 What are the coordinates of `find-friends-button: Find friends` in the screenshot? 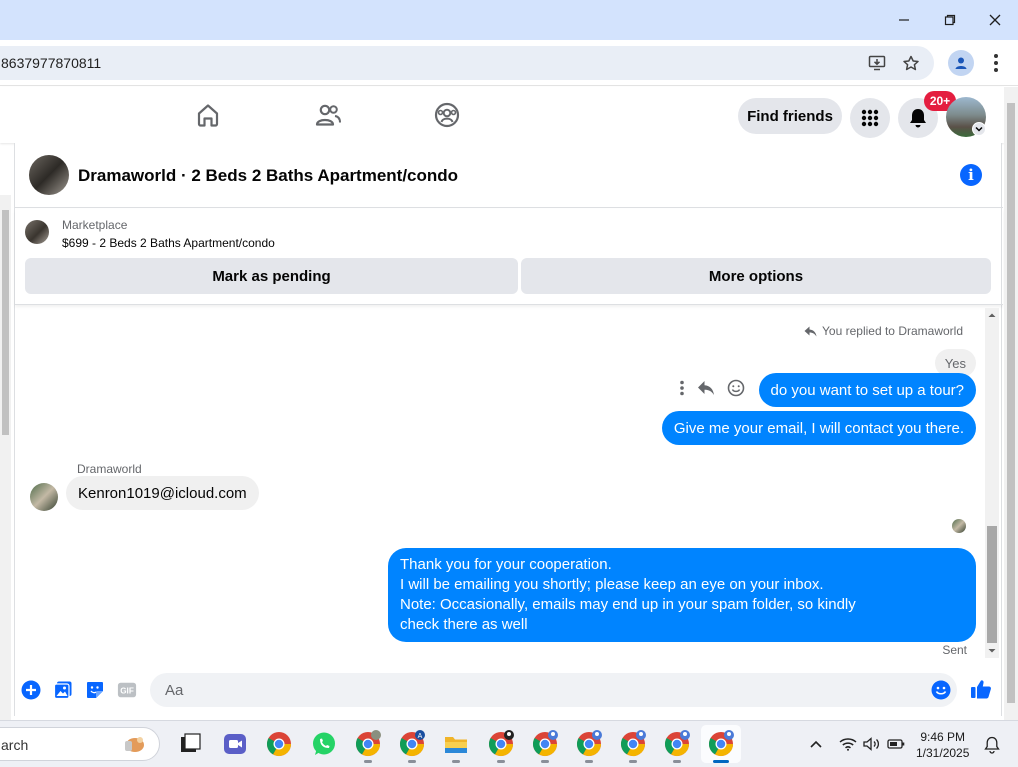 It's located at (790, 116).